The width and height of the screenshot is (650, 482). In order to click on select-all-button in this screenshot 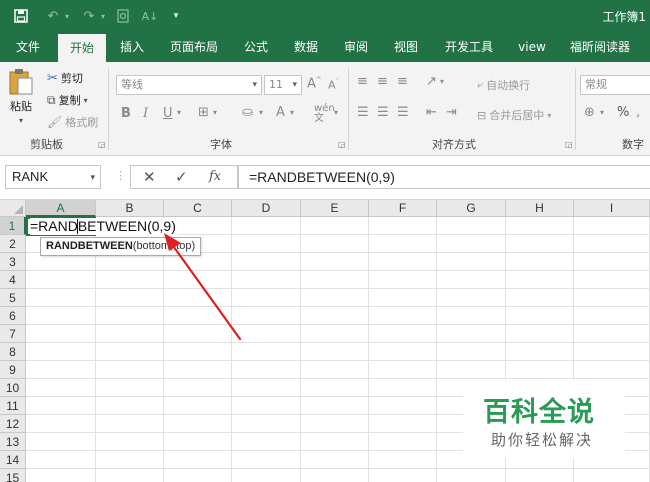, I will do `click(13, 208)`.